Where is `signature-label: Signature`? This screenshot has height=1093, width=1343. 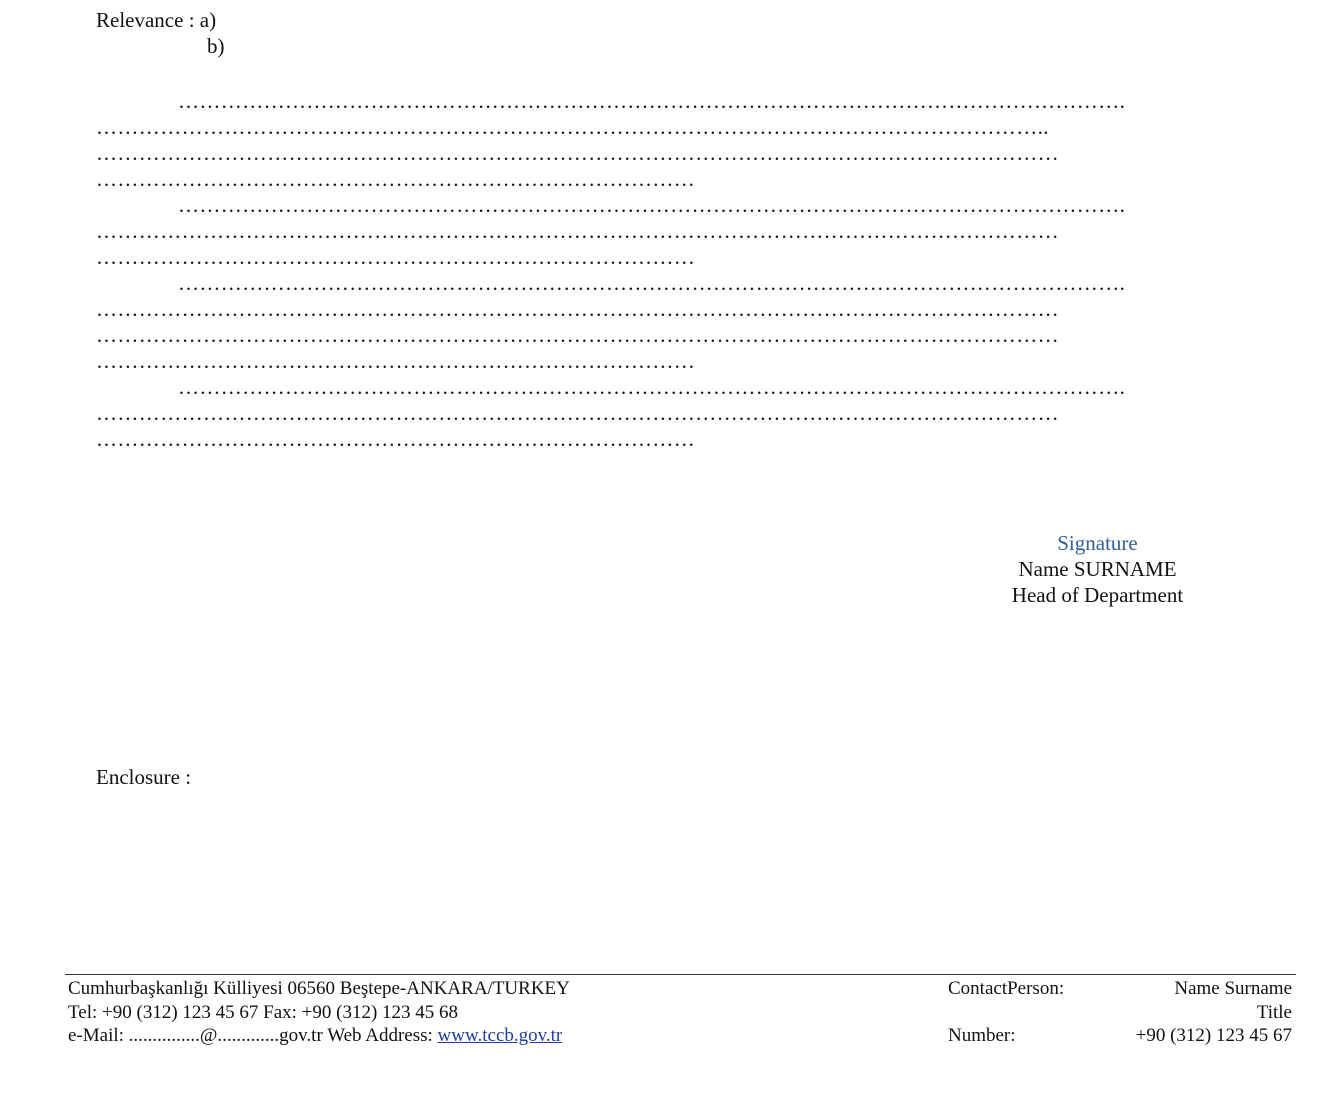
signature-label: Signature is located at coordinates (1097, 543).